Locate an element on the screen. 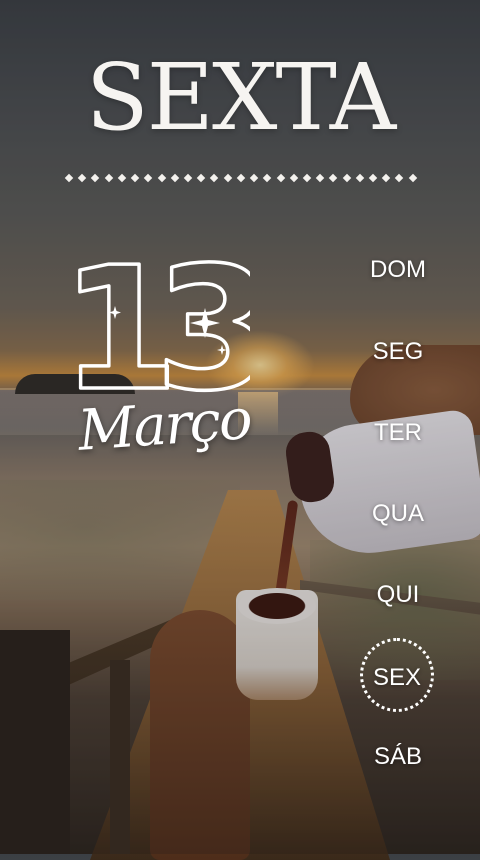 This screenshot has height=860, width=480. weekday-sex-selected: SEX is located at coordinates (397, 675).